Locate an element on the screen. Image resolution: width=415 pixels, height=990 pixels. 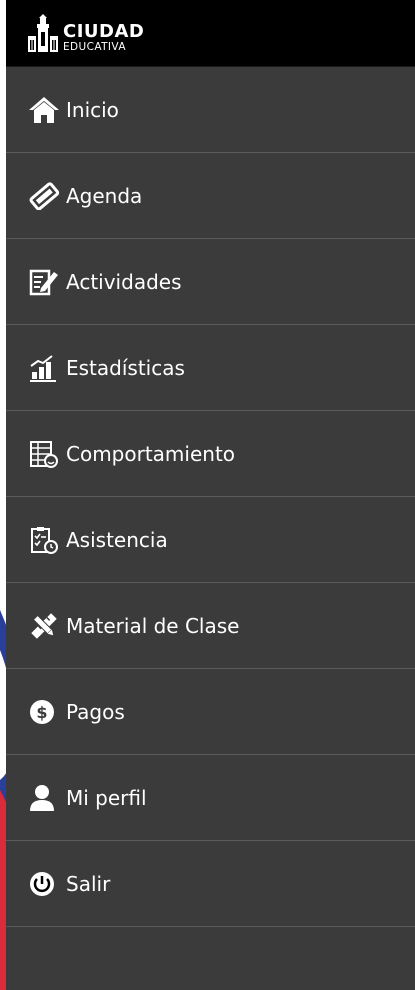
menu-label: Actividades is located at coordinates (124, 281).